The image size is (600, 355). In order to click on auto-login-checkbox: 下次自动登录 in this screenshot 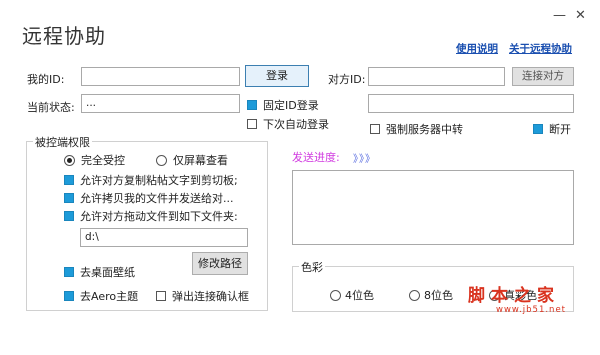, I will do `click(288, 124)`.